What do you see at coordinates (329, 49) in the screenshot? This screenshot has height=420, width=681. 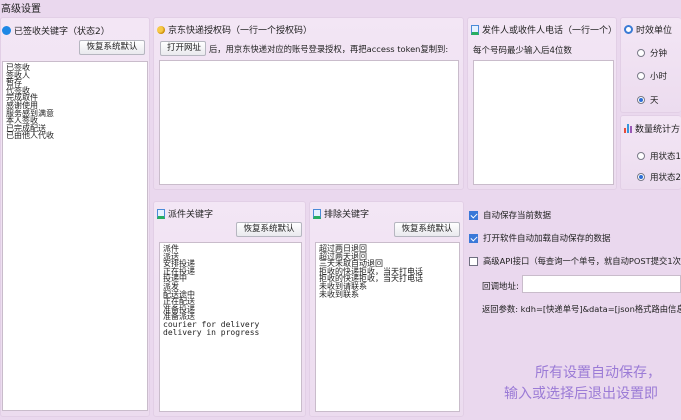 I see `jd-auth-hint: 后，用京东快递对应的账号登录授权，再把access token复制到:` at bounding box center [329, 49].